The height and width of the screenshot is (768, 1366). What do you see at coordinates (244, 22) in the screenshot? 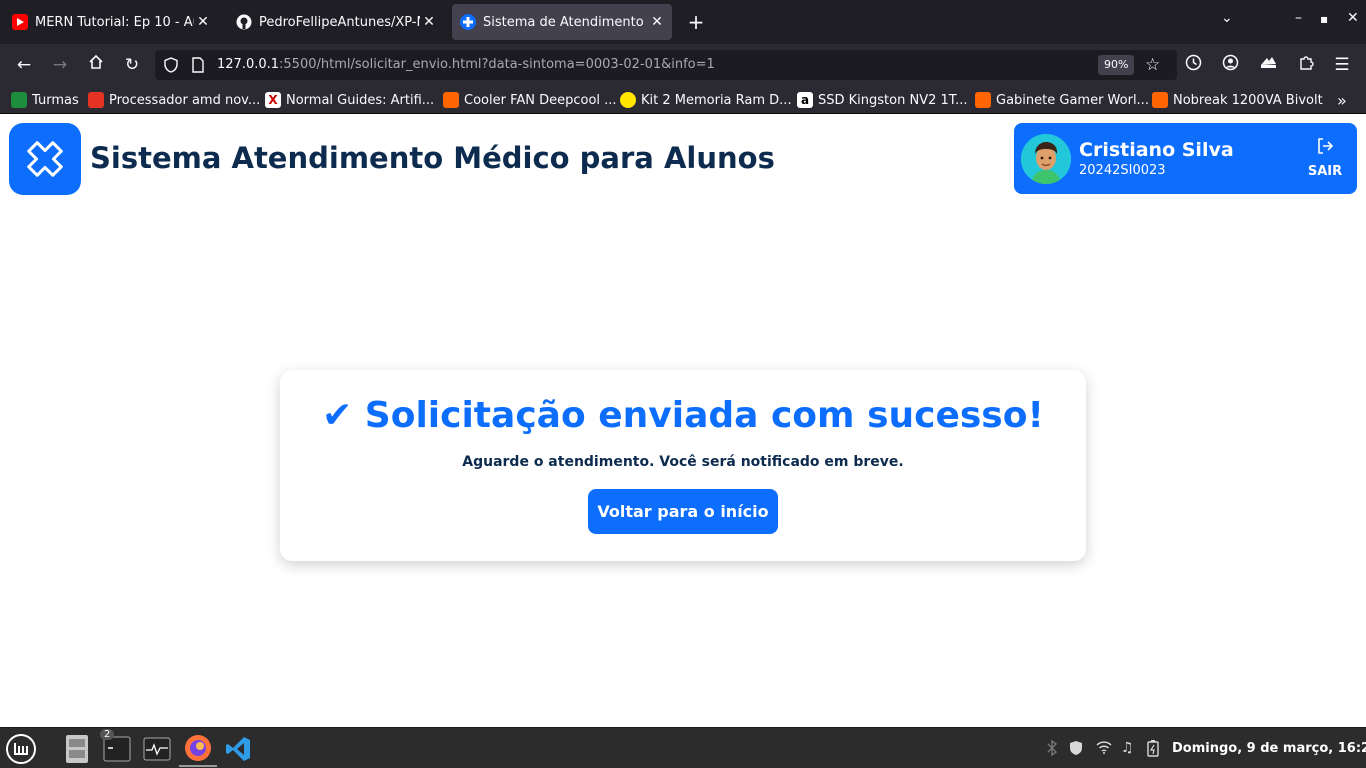
I see `github-icon` at bounding box center [244, 22].